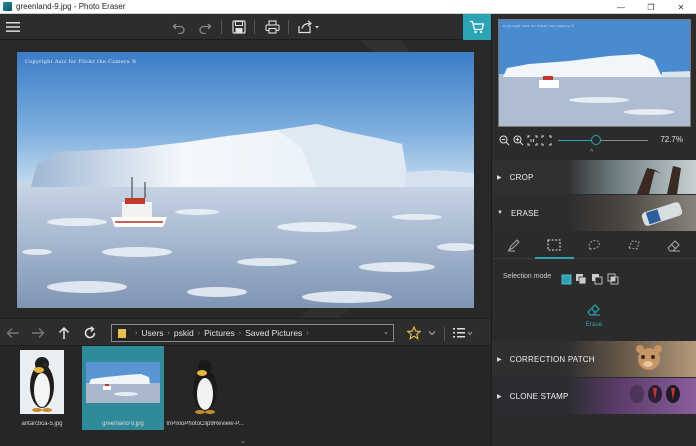 The image size is (696, 446). Describe the element at coordinates (597, 278) in the screenshot. I see `selection-mode-subtract-icon` at that location.